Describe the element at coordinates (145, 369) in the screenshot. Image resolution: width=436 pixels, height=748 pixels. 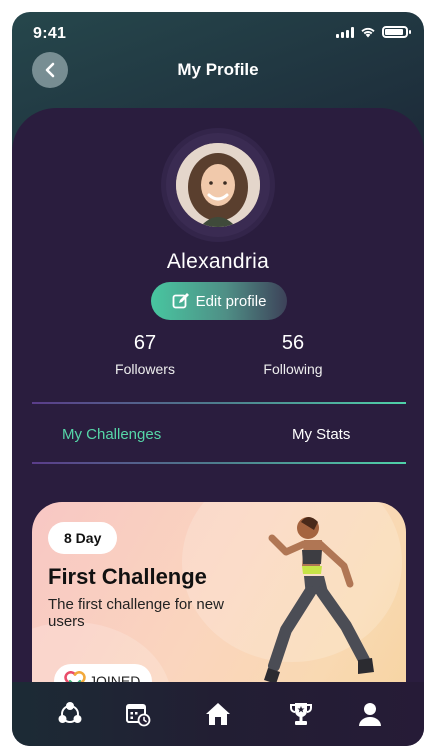
I see `followers-label: Followers` at that location.